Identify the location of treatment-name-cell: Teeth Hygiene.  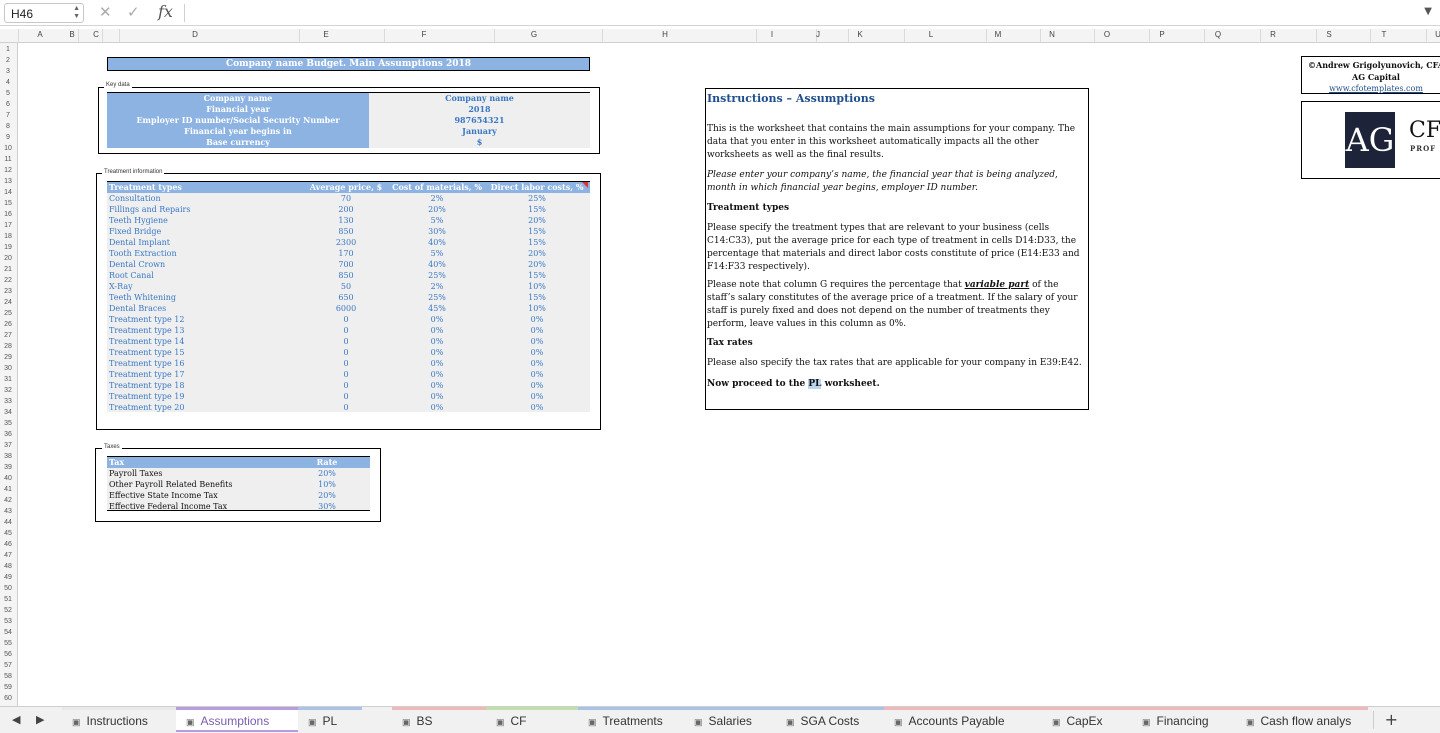
(194, 220).